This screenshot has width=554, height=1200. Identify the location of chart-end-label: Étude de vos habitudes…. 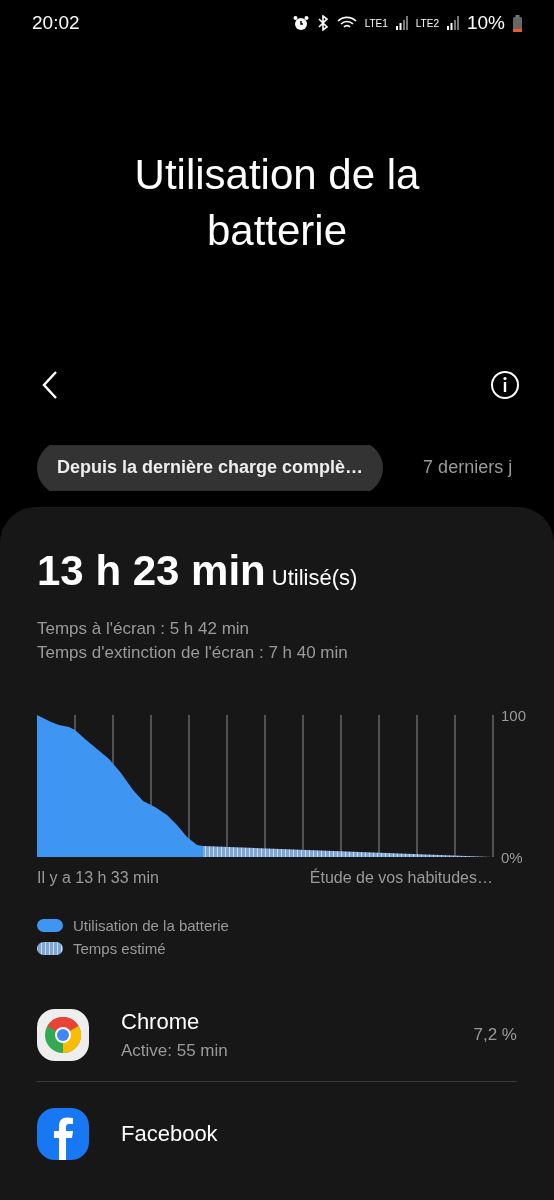
(401, 878).